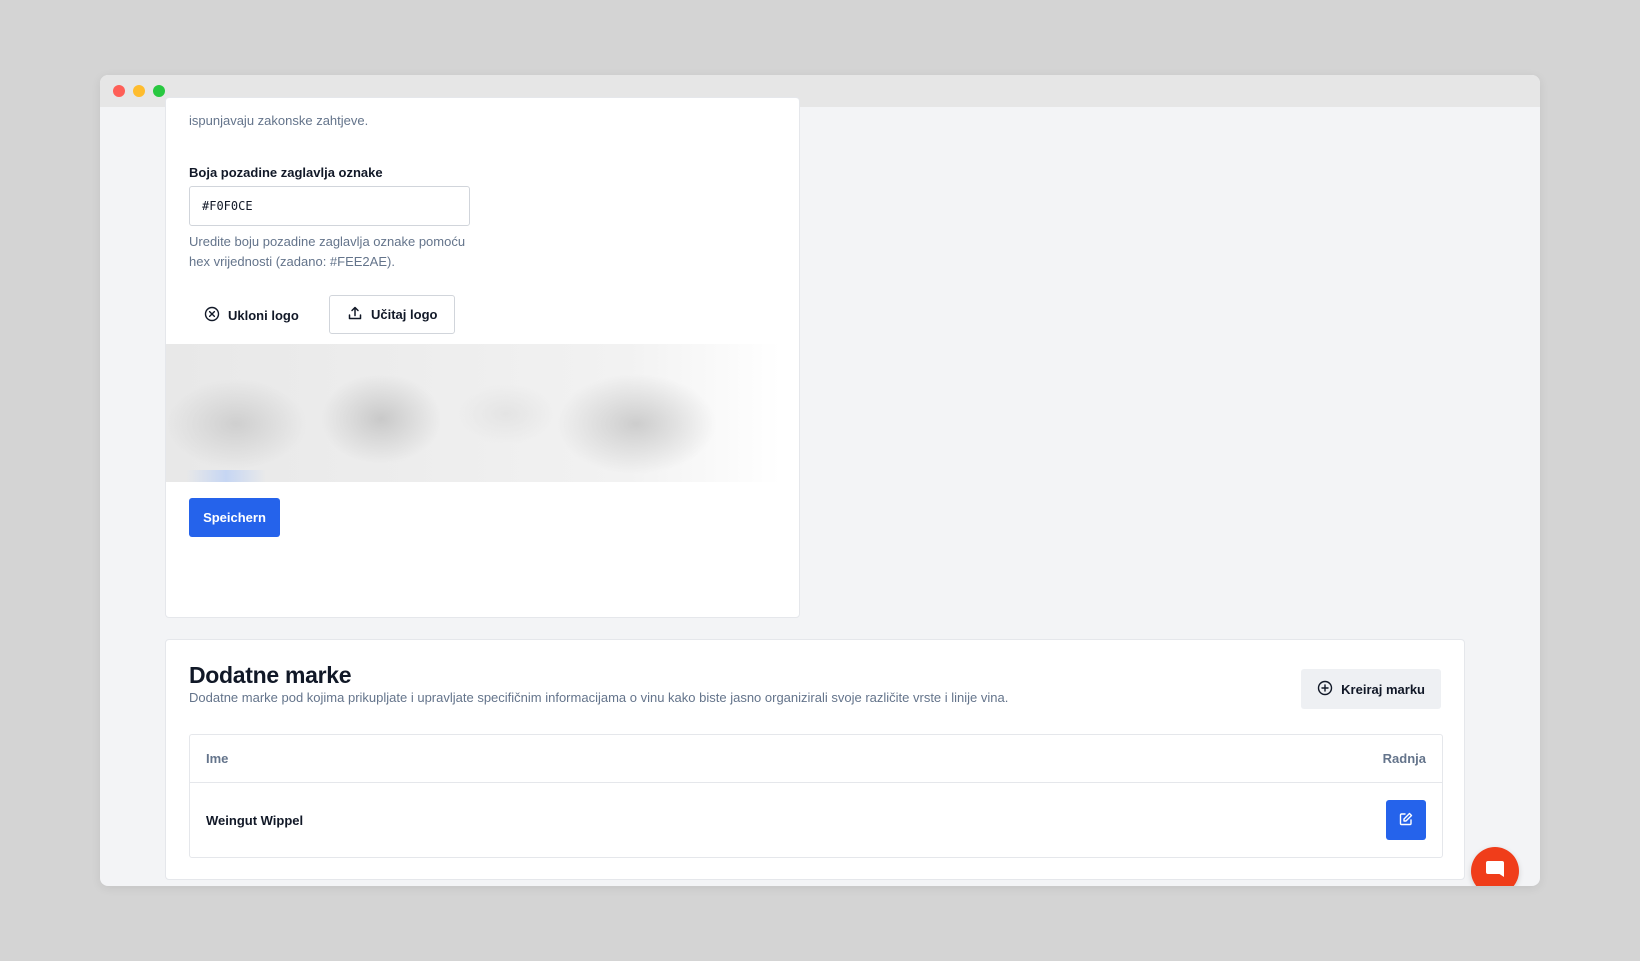 Image resolution: width=1640 pixels, height=961 pixels. What do you see at coordinates (139, 91) in the screenshot?
I see `minimize-window-button` at bounding box center [139, 91].